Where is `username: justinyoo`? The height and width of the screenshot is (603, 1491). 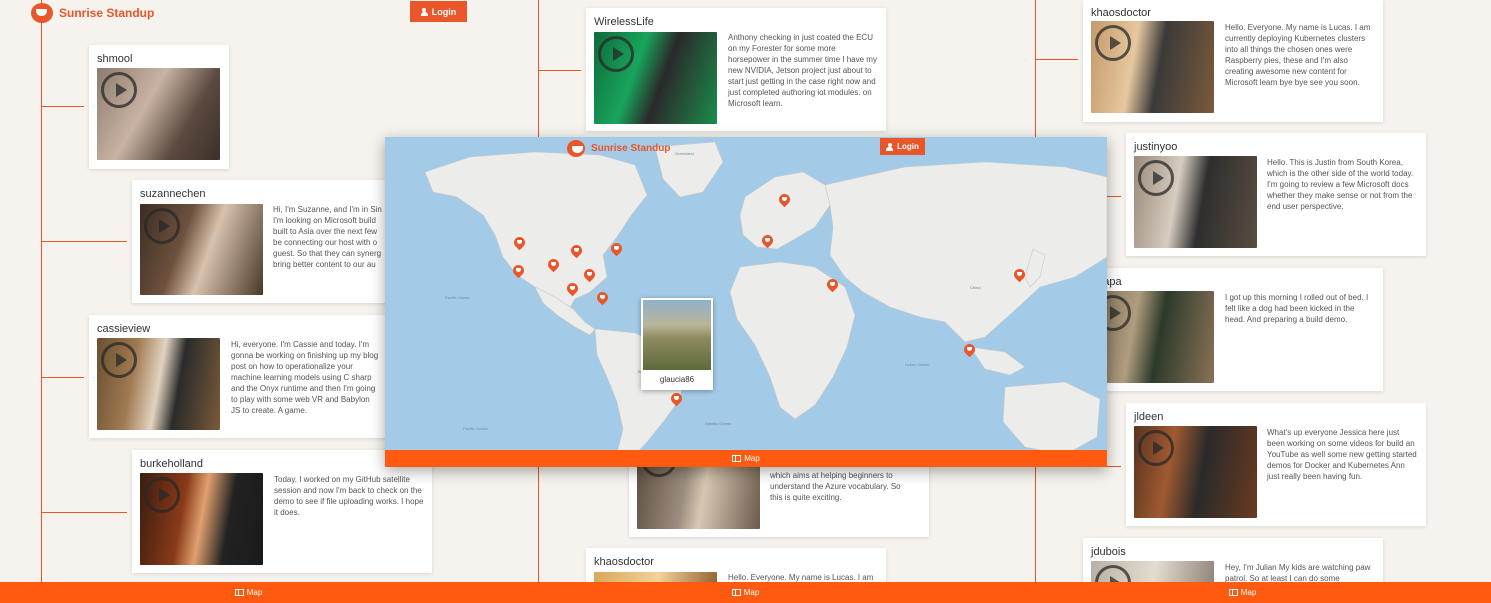 username: justinyoo is located at coordinates (1155, 147).